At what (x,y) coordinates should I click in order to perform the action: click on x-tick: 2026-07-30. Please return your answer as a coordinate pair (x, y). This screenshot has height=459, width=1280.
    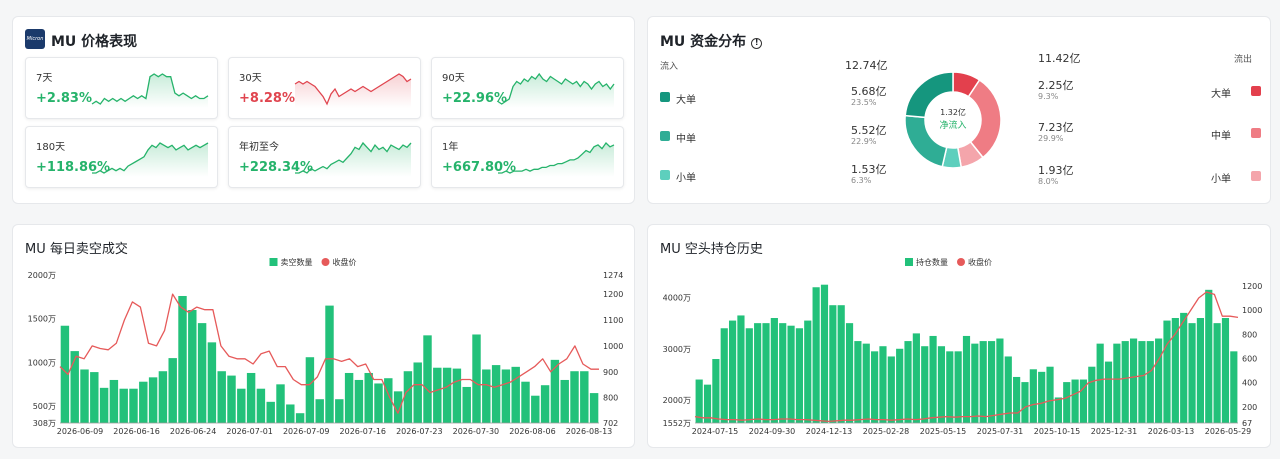
    Looking at the image, I should click on (476, 431).